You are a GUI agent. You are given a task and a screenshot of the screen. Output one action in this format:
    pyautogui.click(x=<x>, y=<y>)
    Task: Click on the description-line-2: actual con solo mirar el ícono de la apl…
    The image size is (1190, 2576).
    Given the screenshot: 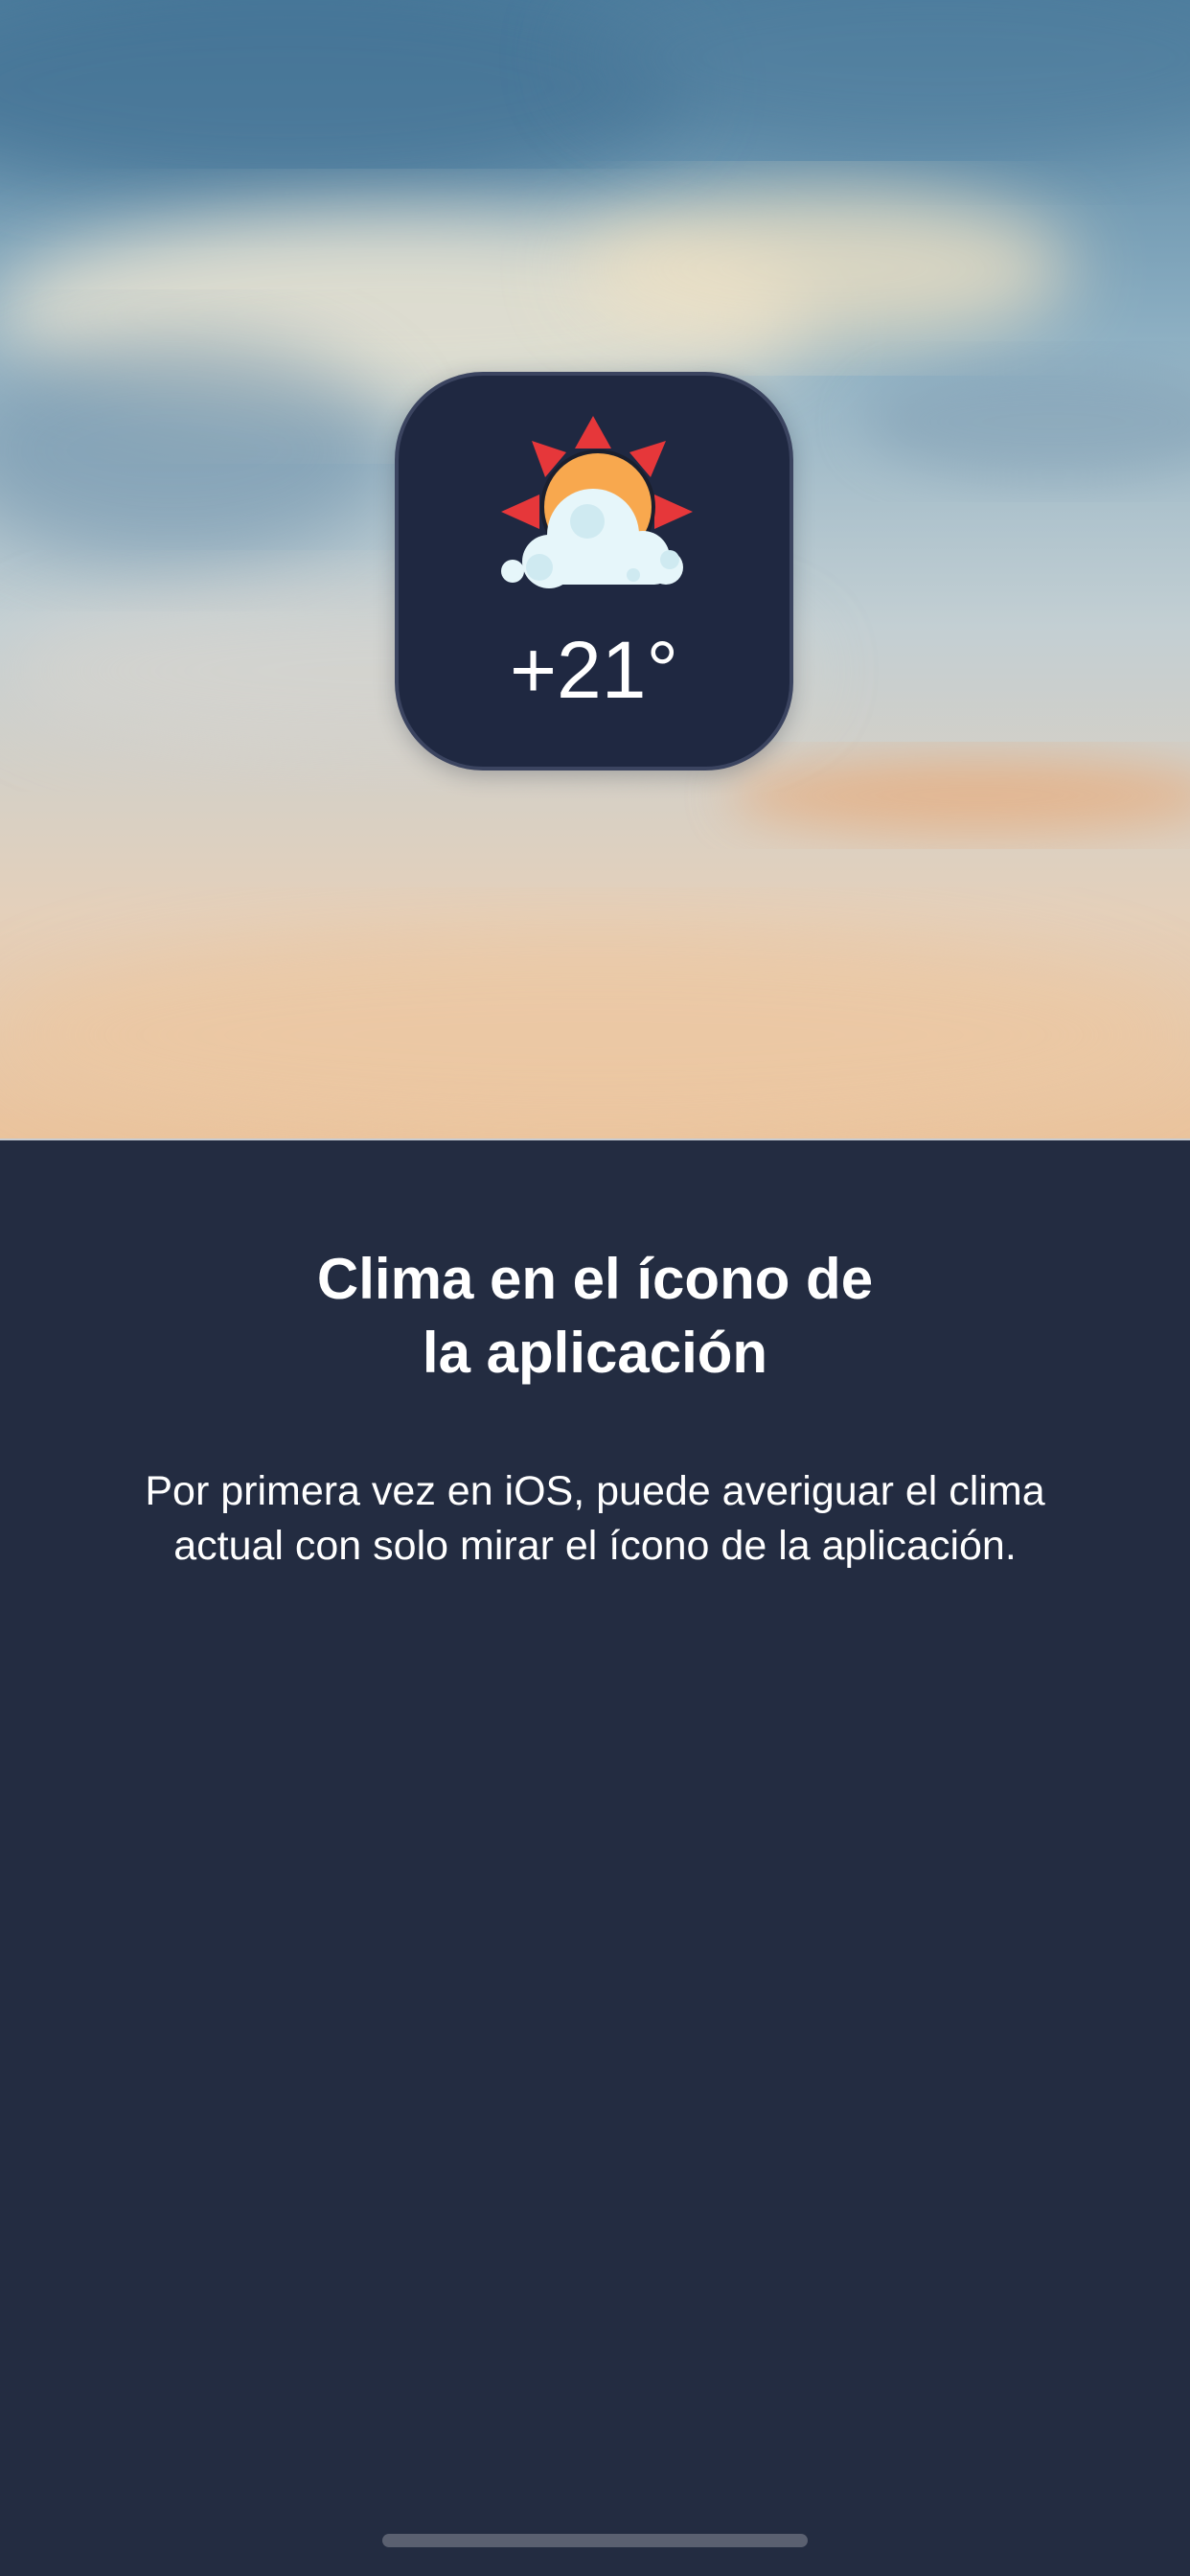 What is the action you would take?
    pyautogui.click(x=595, y=1546)
    